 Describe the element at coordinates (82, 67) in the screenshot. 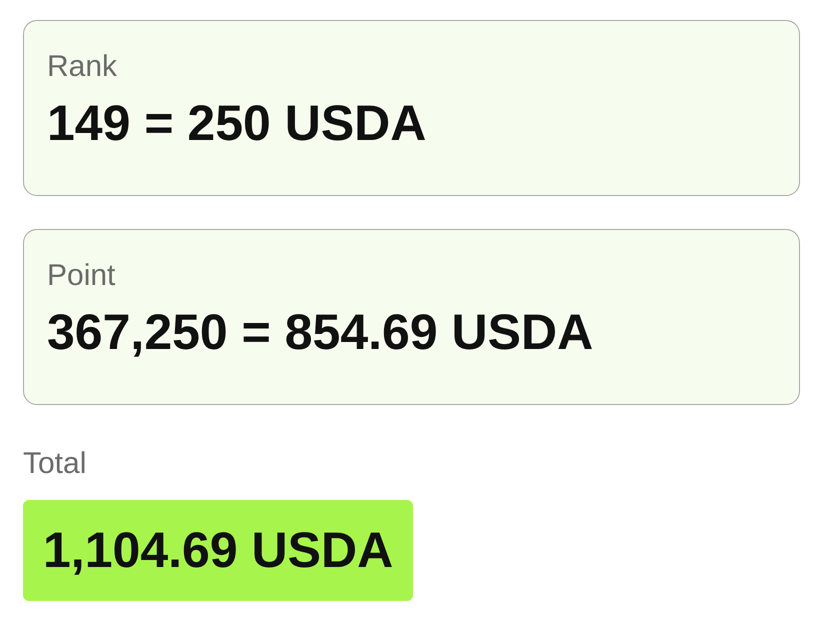

I see `card-label: Rank` at that location.